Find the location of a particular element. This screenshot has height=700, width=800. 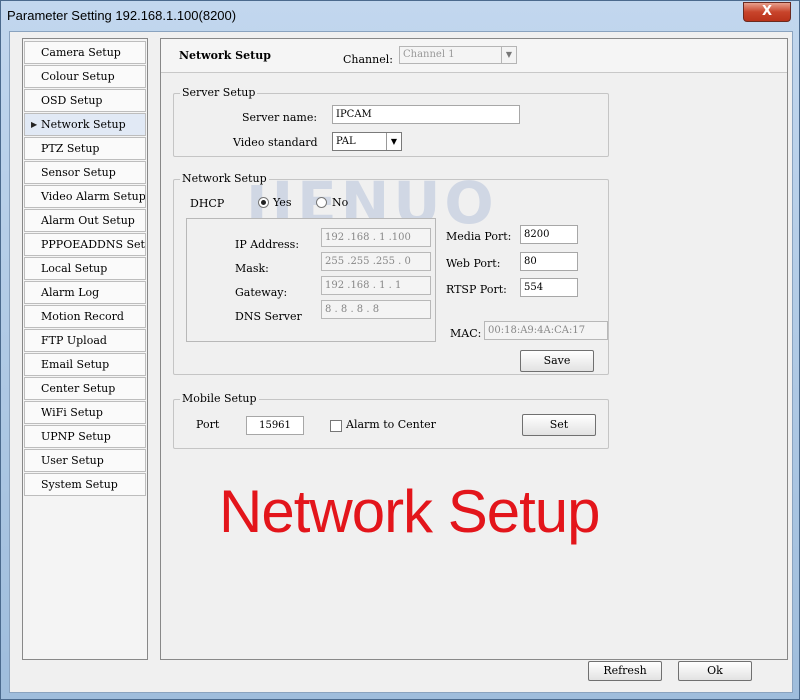

refresh-button: Refresh is located at coordinates (625, 671).